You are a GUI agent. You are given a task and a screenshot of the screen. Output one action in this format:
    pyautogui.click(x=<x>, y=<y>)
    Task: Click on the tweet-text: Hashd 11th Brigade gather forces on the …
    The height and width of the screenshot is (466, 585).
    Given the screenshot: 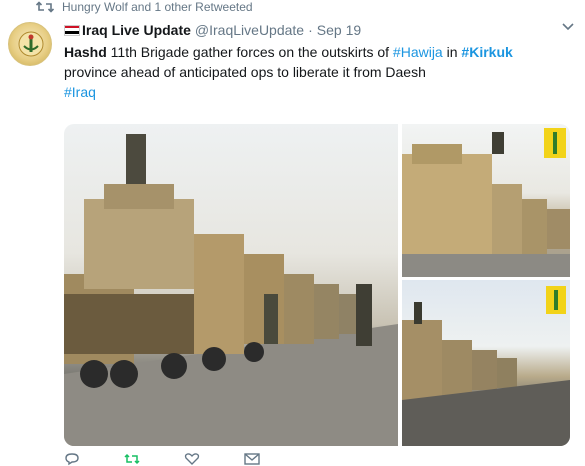 What is the action you would take?
    pyautogui.click(x=316, y=72)
    